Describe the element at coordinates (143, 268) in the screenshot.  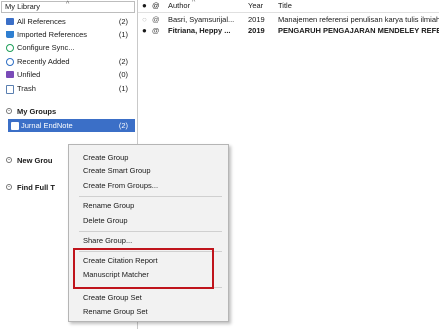
I see `highlight-annotation-box` at that location.